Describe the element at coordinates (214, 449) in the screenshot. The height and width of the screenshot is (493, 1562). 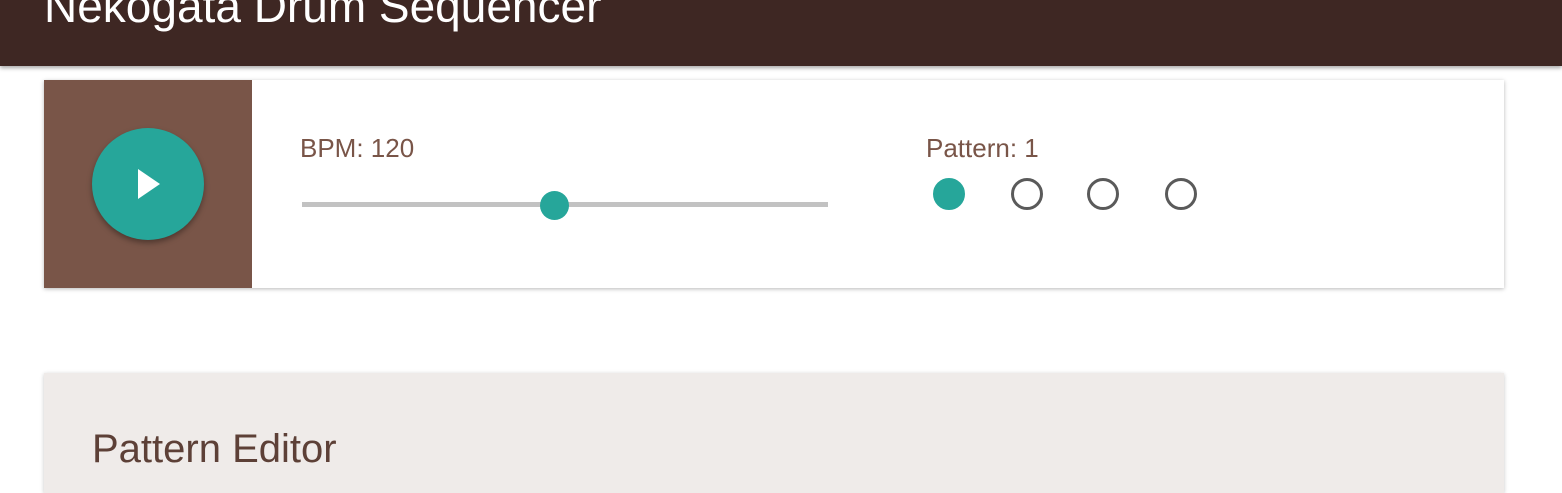
I see `pattern-editor-title: Pattern Editor` at that location.